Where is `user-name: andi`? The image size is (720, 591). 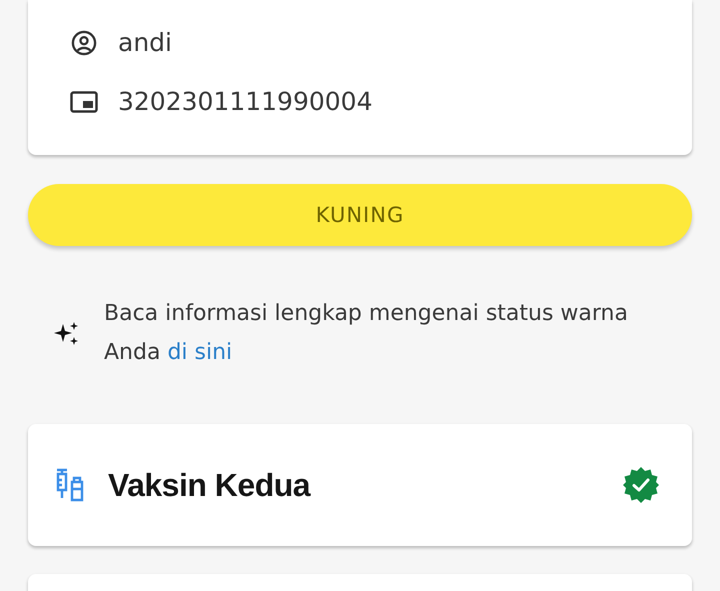
user-name: andi is located at coordinates (145, 42).